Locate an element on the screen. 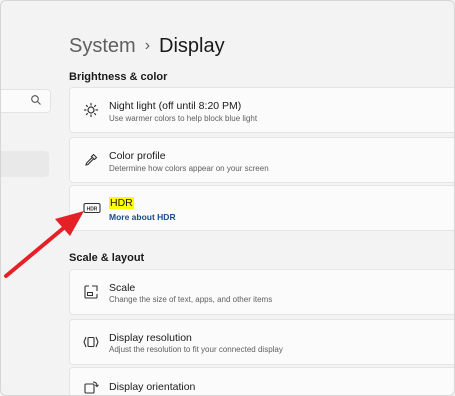 The width and height of the screenshot is (455, 396). eyedropper-icon is located at coordinates (91, 159).